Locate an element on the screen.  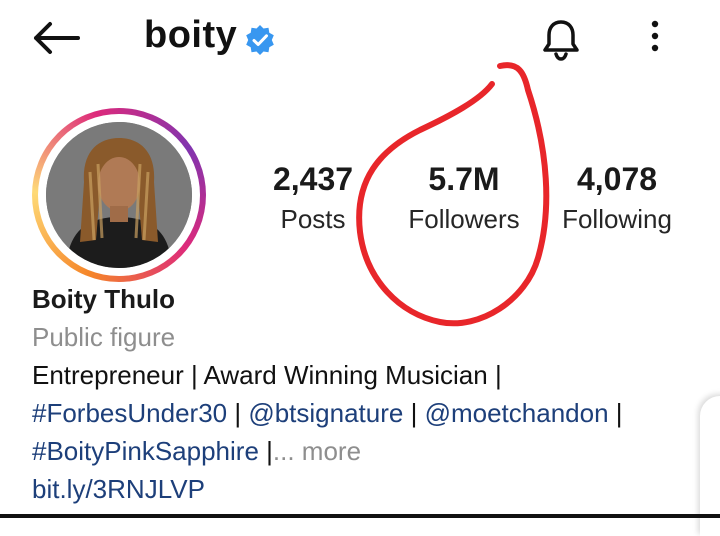
external-link: bit.ly/3RNJLVP is located at coordinates (118, 489).